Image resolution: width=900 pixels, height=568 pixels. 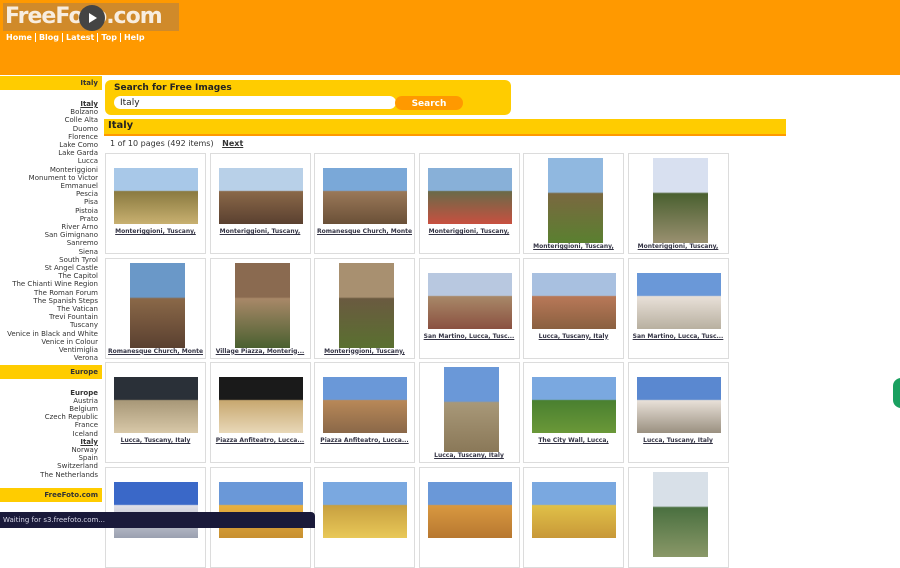 I want to click on search-button: Search, so click(x=429, y=103).